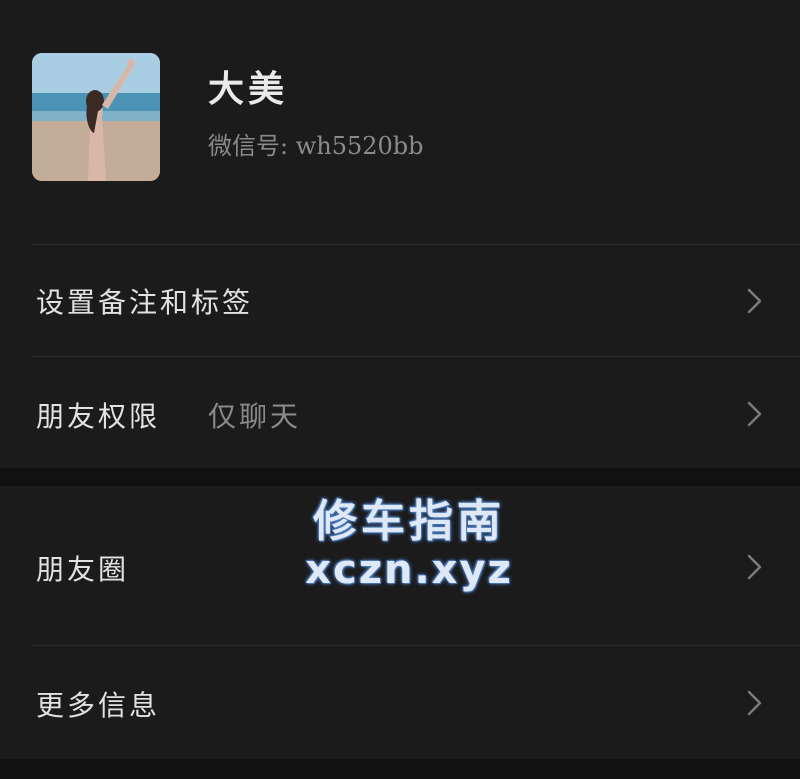 The image size is (800, 779). I want to click on more-info-row: 更多信息, so click(400, 702).